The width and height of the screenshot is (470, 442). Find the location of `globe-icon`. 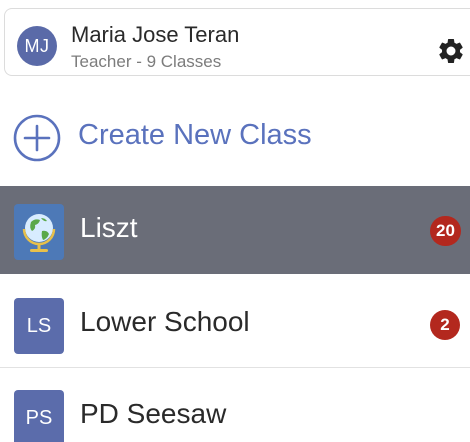

globe-icon is located at coordinates (39, 233).